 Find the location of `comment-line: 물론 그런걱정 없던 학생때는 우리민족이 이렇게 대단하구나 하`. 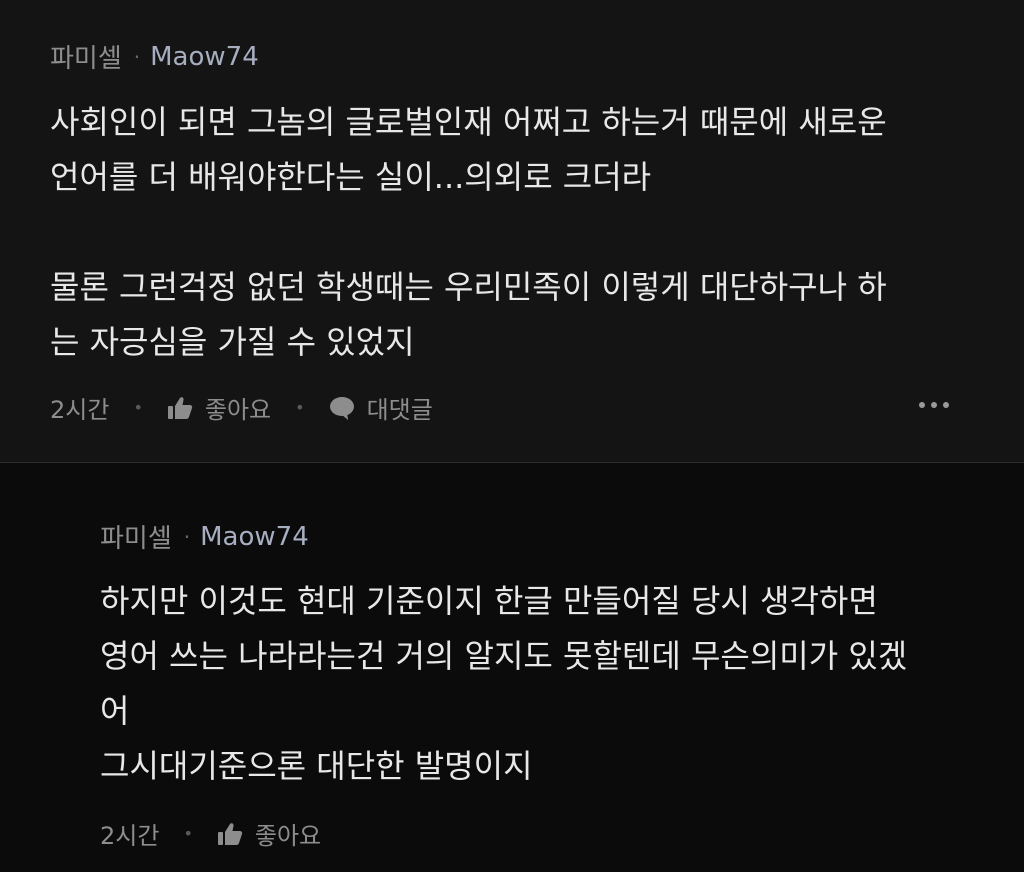

comment-line: 물론 그런걱정 없던 학생때는 우리민족이 이렇게 대단하구나 하 is located at coordinates (468, 287).